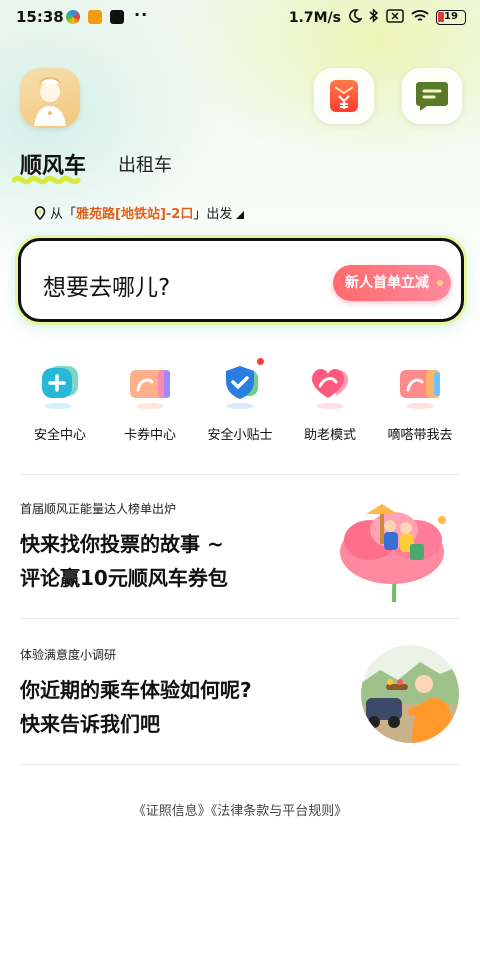 The height and width of the screenshot is (960, 480). I want to click on legal-rules-link: 《法律条款与平台规则》, so click(279, 811).